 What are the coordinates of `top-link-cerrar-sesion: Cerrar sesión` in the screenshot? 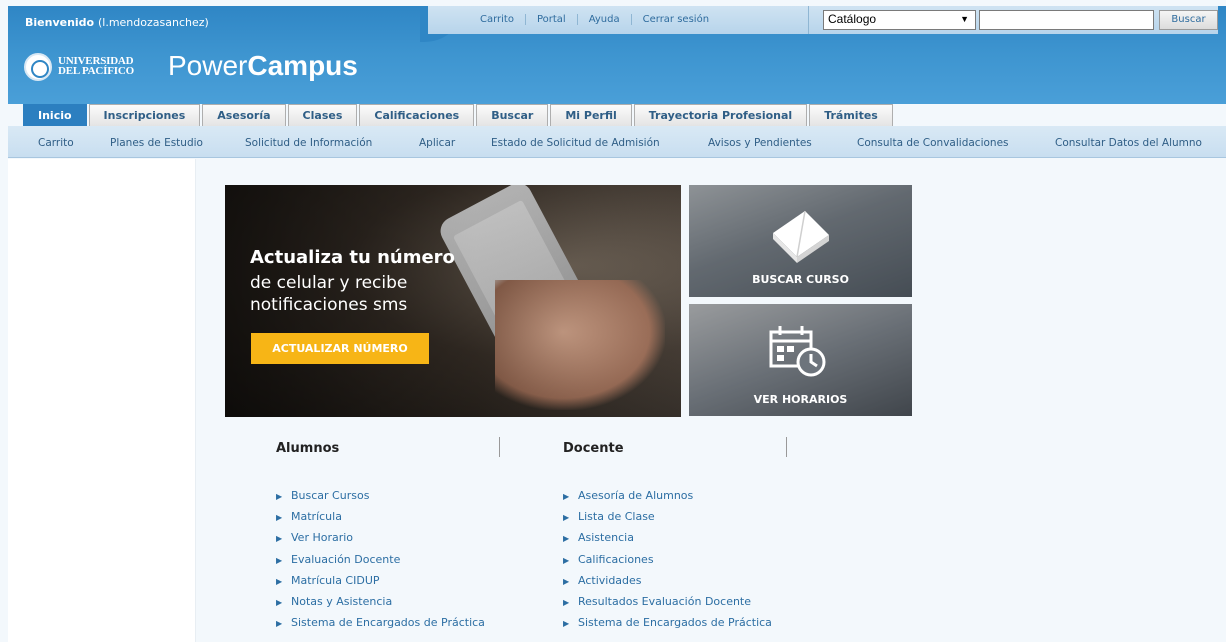 It's located at (676, 19).